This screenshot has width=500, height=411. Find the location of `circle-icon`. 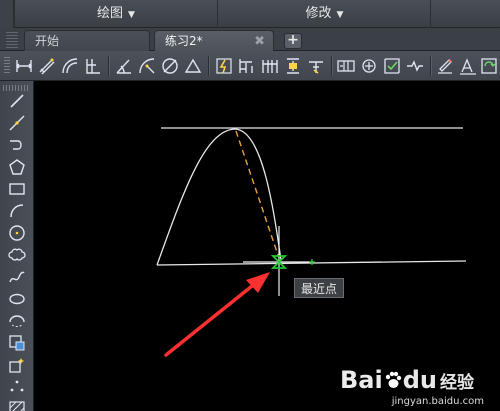

circle-icon is located at coordinates (17, 233).